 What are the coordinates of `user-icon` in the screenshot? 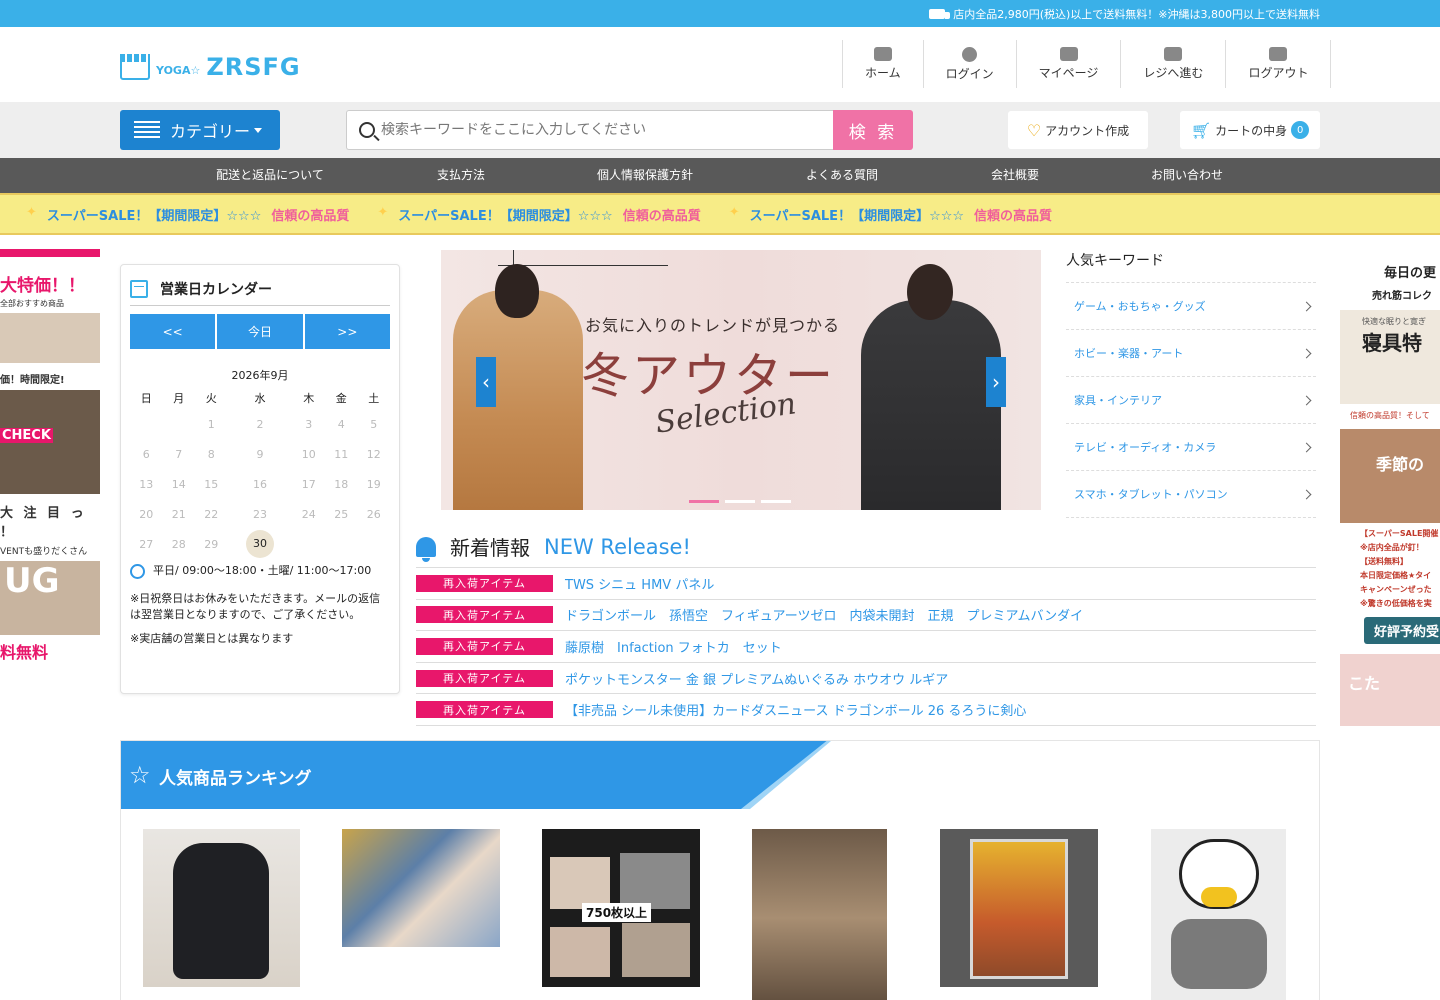 It's located at (970, 54).